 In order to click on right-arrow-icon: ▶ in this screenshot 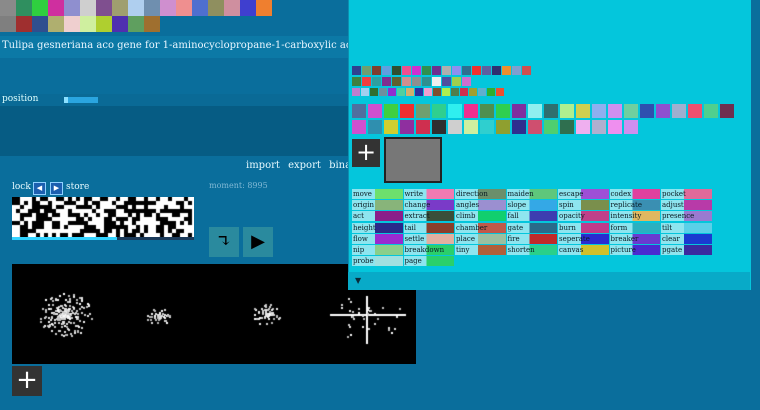, I will do `click(56, 188)`.